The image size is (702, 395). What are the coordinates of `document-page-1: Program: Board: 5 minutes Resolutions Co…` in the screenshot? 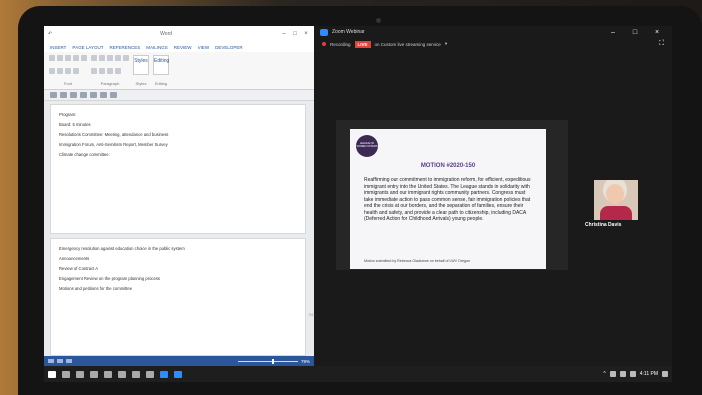 It's located at (178, 169).